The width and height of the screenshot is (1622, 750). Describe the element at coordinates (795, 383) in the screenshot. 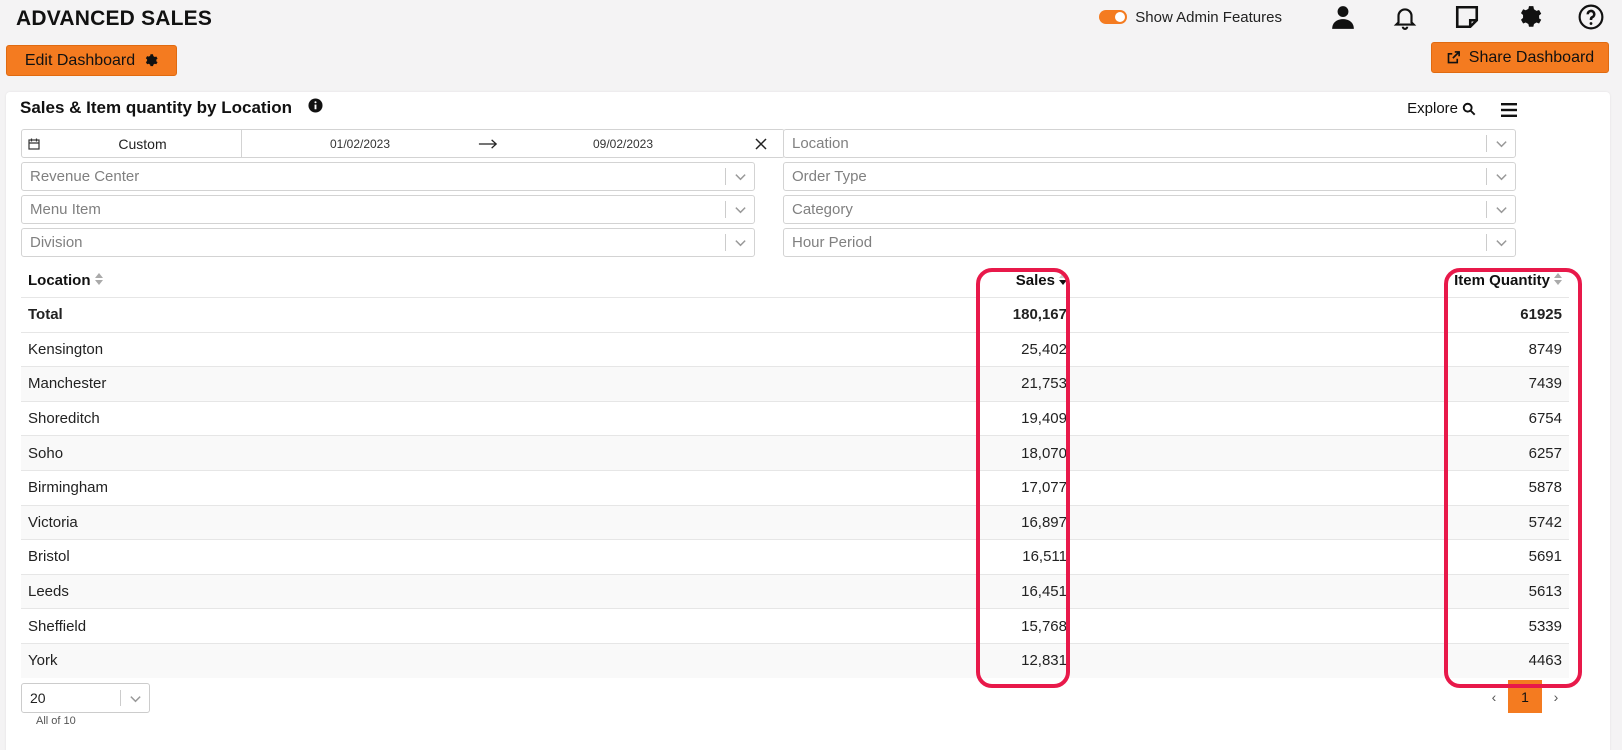

I see `table-row: Manchester 21,753 7439` at that location.